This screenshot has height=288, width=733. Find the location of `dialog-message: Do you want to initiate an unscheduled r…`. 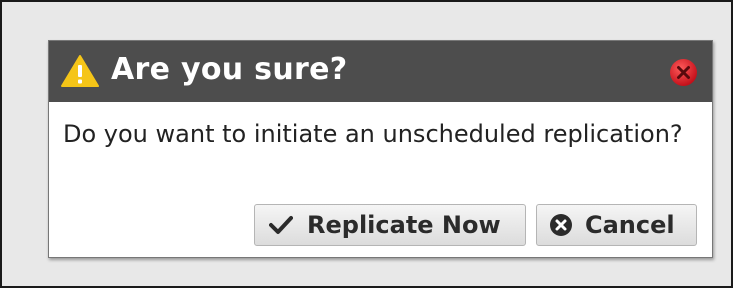

dialog-message: Do you want to initiate an unscheduled r… is located at coordinates (373, 134).